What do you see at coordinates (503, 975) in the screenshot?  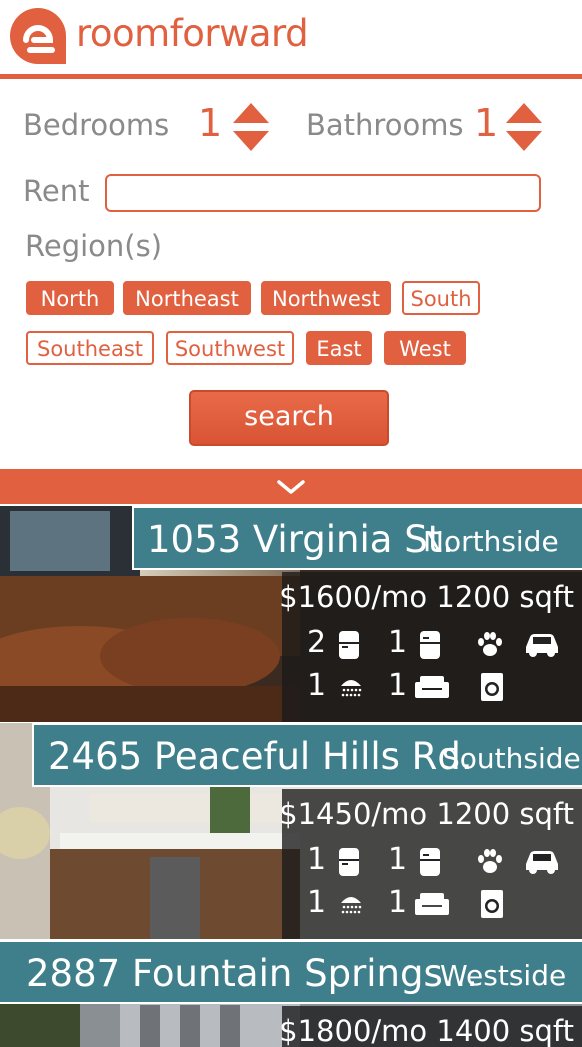 I see `listing-neighborhood: Westside` at bounding box center [503, 975].